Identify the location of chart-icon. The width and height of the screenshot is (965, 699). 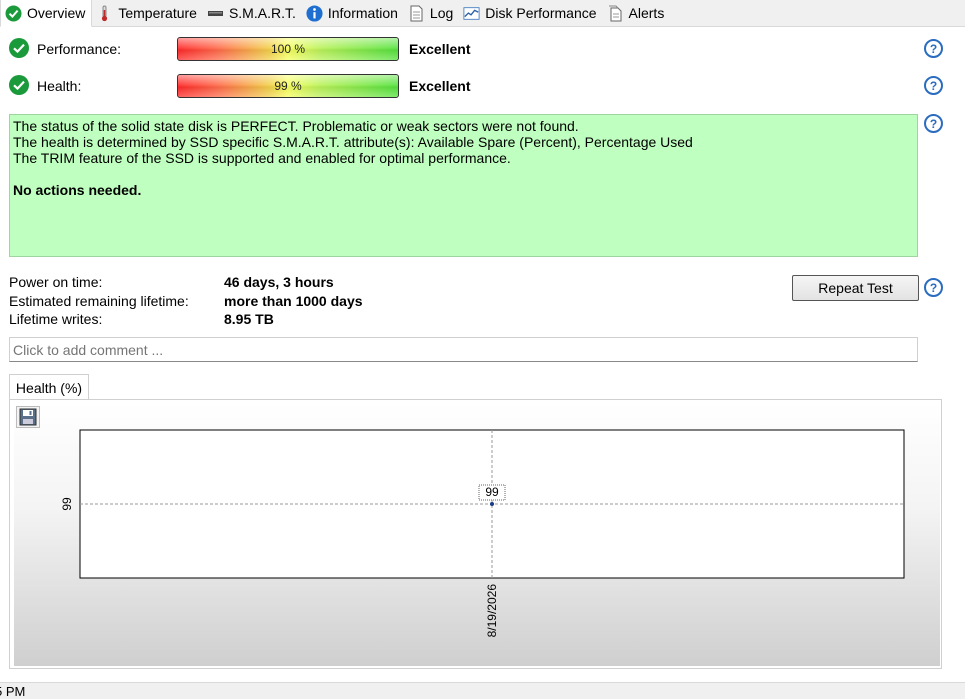
(471, 13).